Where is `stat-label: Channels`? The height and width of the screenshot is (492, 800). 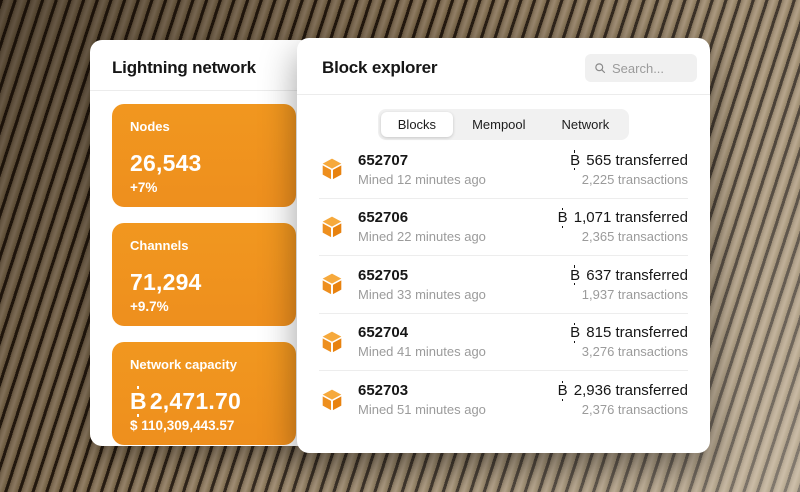 stat-label: Channels is located at coordinates (159, 245).